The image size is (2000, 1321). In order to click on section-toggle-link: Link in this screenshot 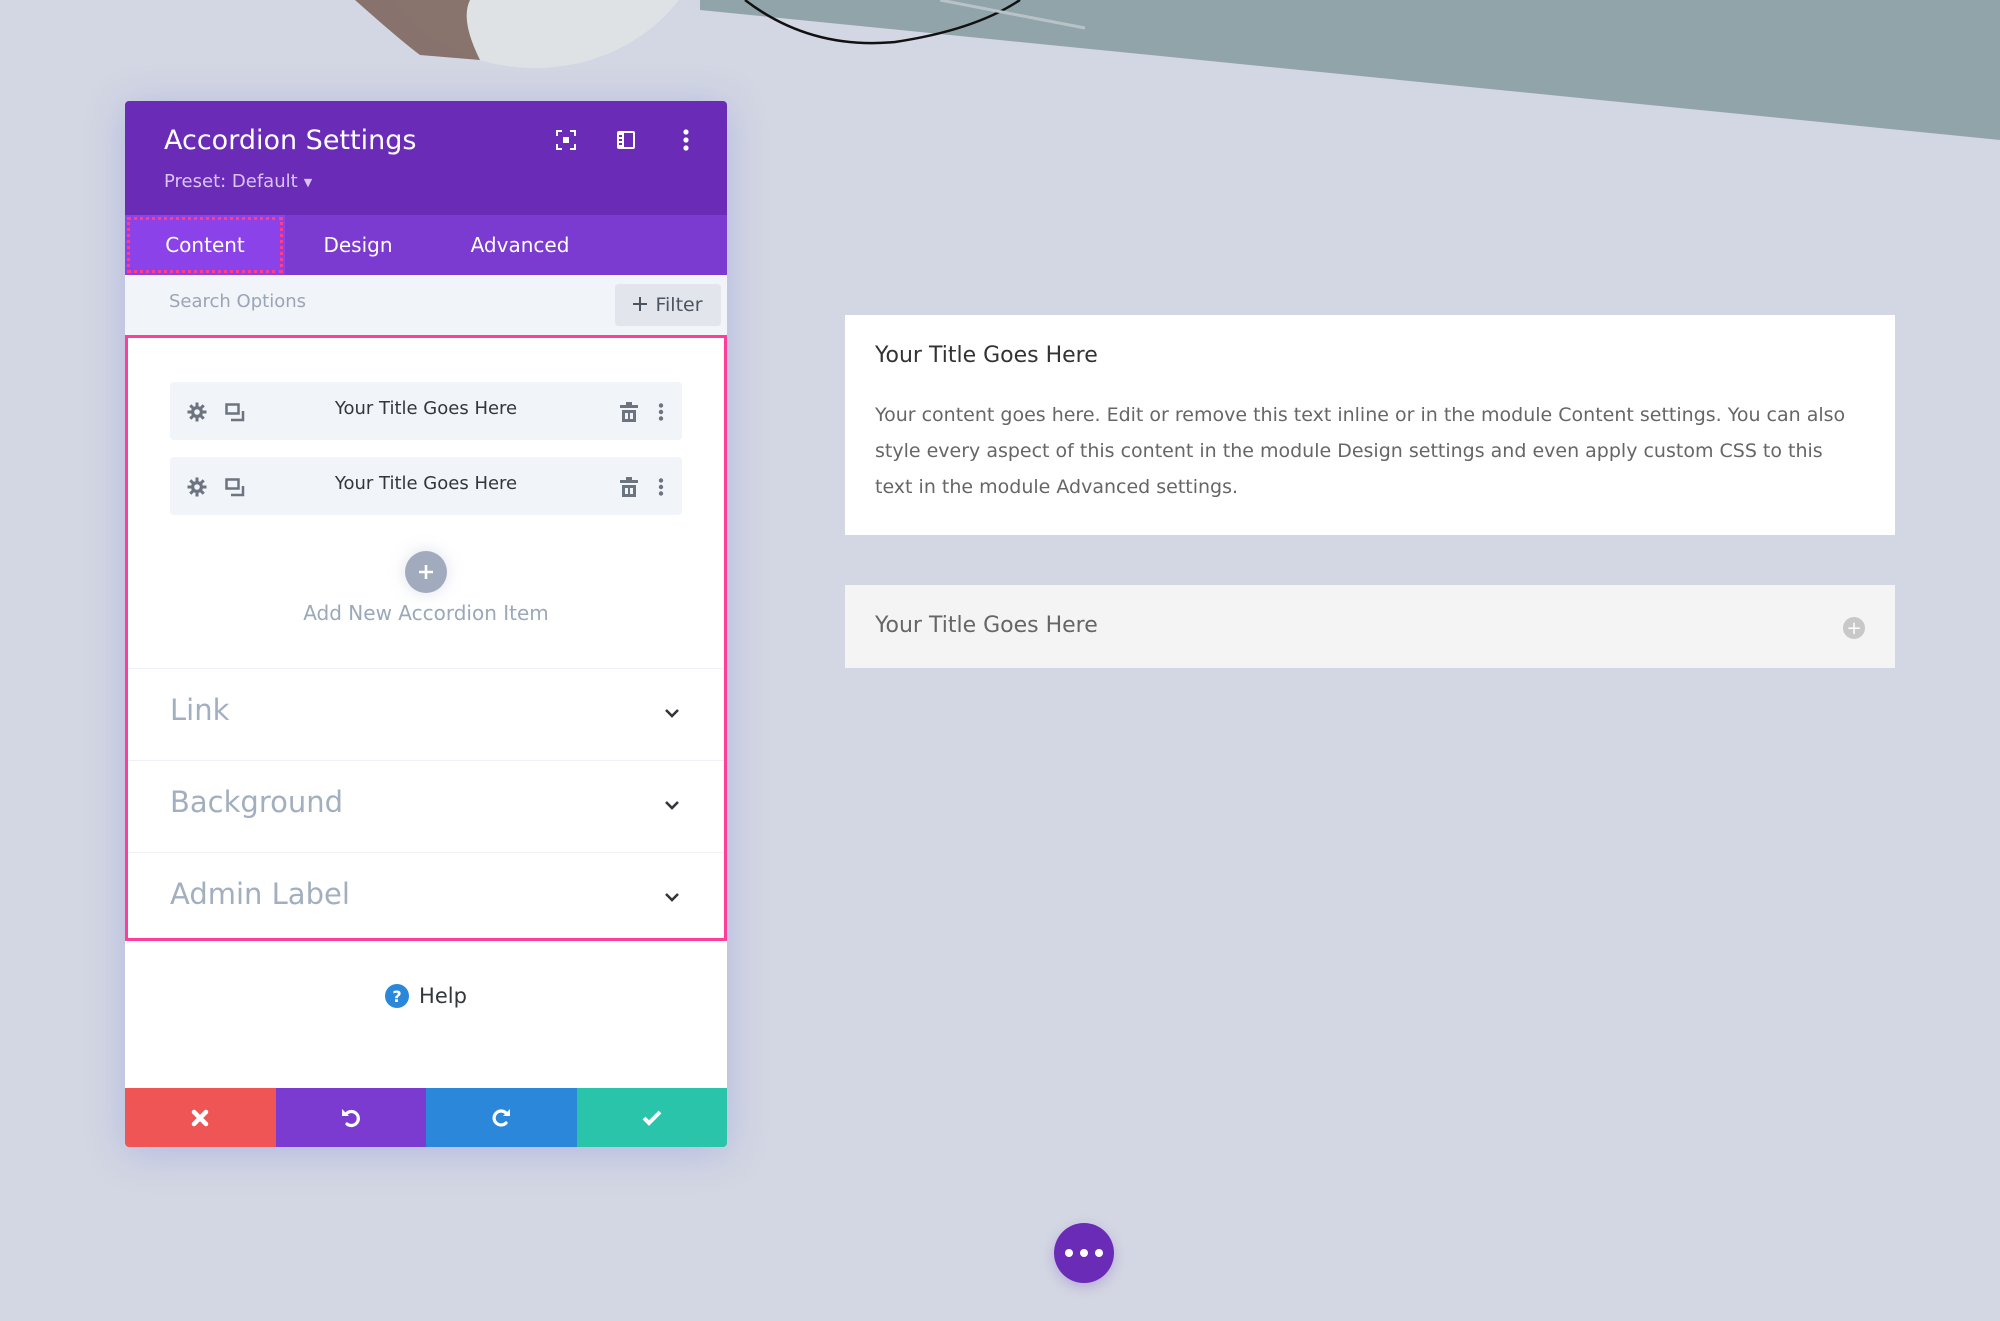, I will do `click(426, 714)`.